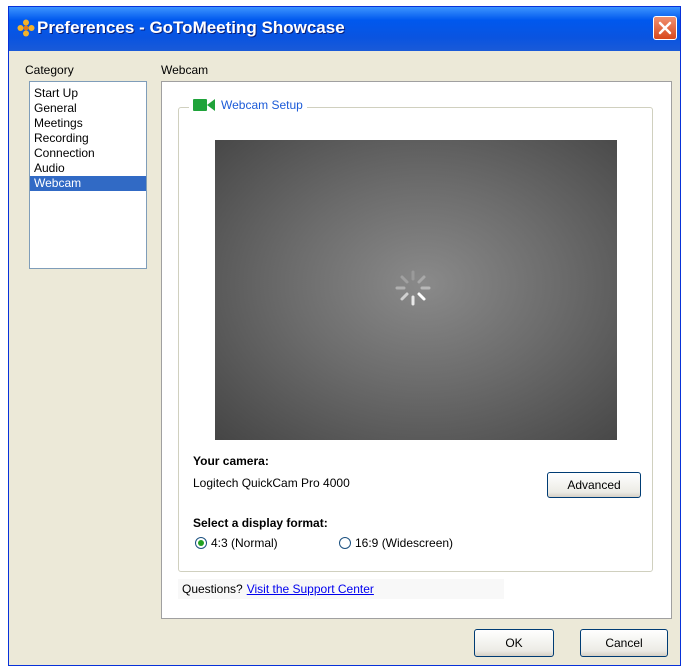 The image size is (685, 668). I want to click on close-icon, so click(665, 28).